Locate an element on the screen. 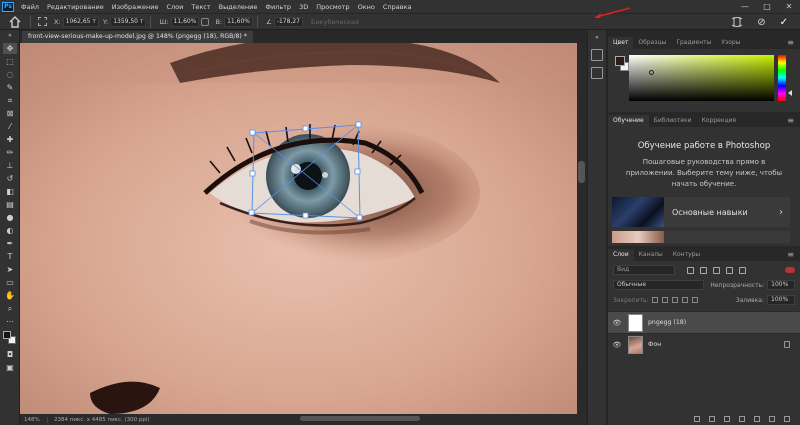 This screenshot has height=425, width=800. tab-color: Цвет is located at coordinates (621, 43).